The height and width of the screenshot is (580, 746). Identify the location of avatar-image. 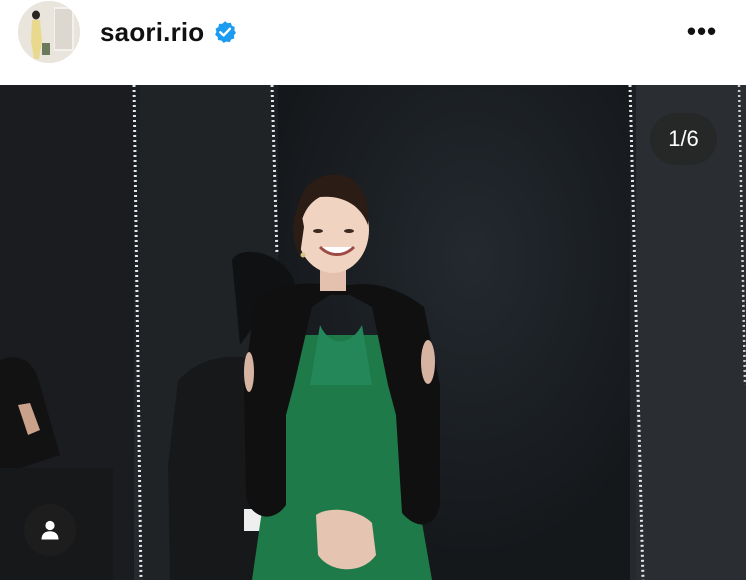
(49, 32).